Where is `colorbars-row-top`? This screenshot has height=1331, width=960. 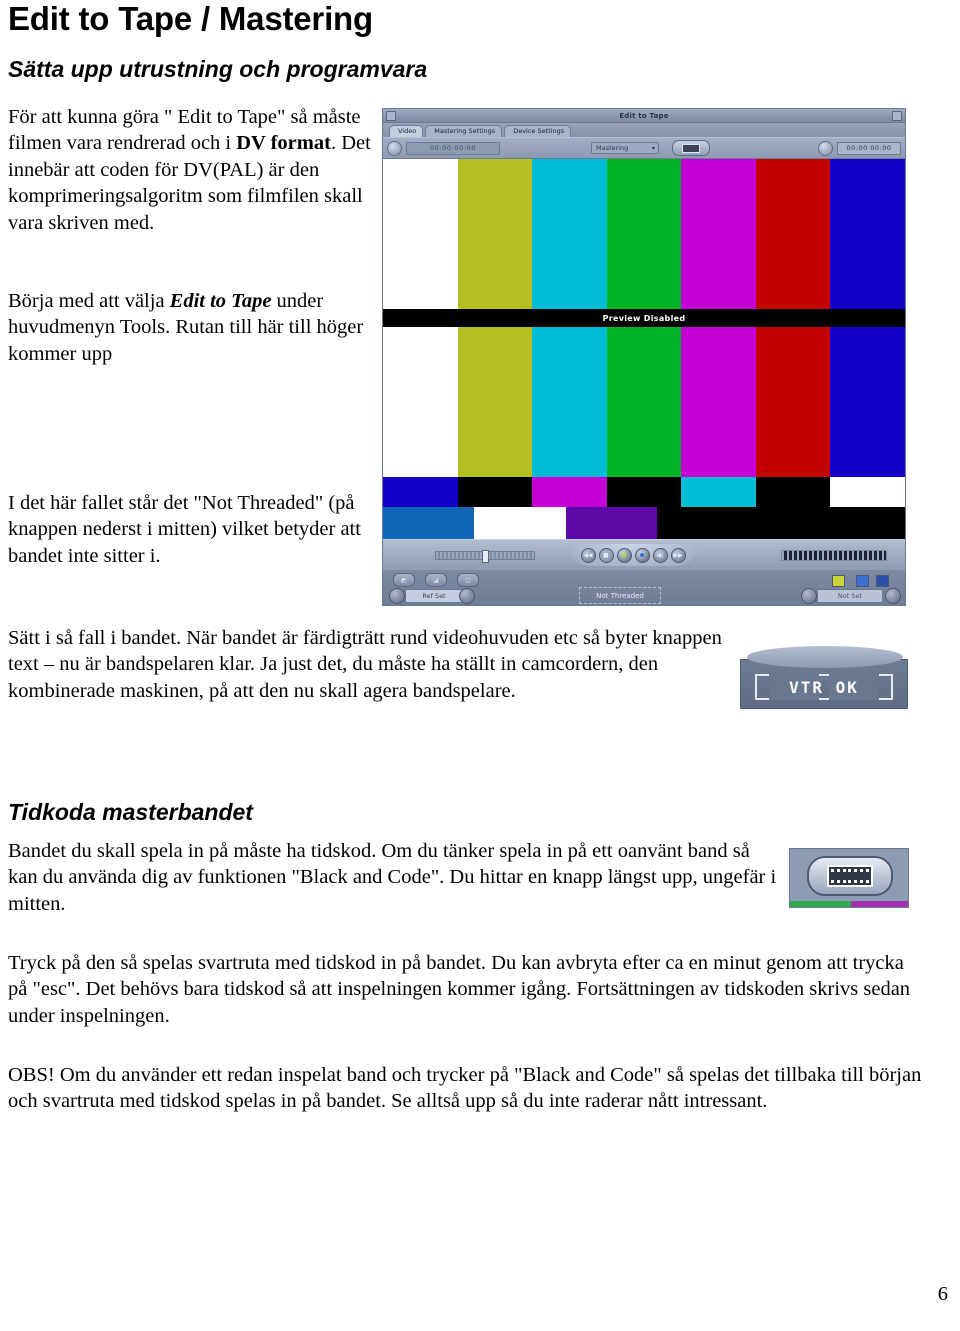 colorbars-row-top is located at coordinates (644, 234).